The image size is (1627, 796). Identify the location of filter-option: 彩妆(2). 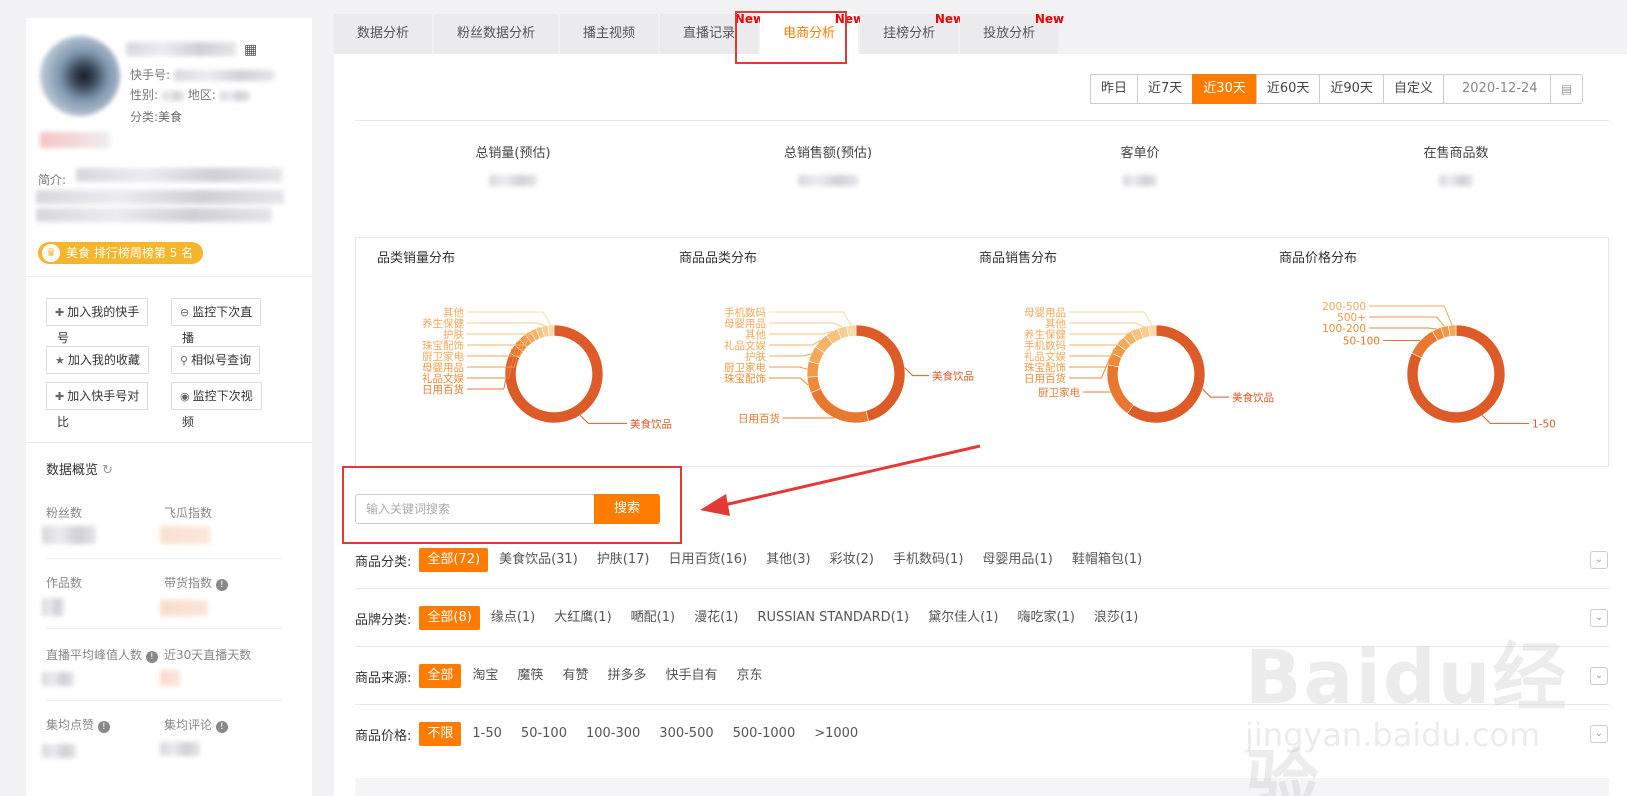
(852, 560).